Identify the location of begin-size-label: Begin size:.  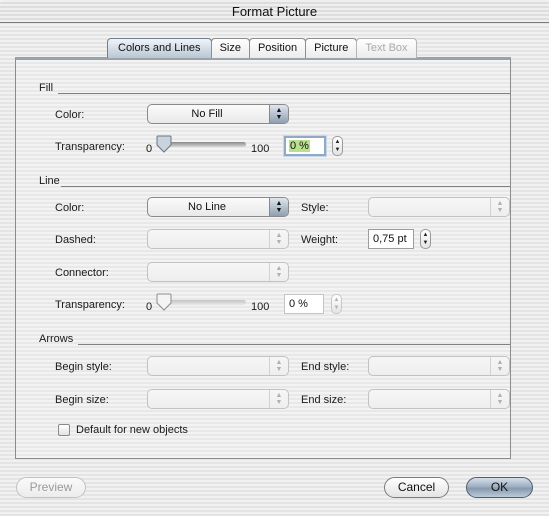
(82, 400).